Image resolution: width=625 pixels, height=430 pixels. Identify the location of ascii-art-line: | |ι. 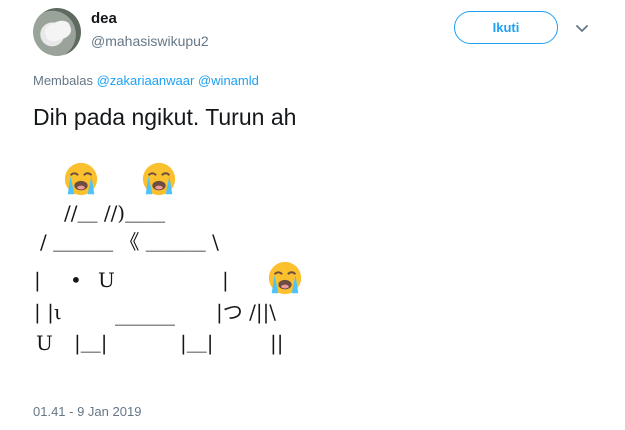
(48, 312).